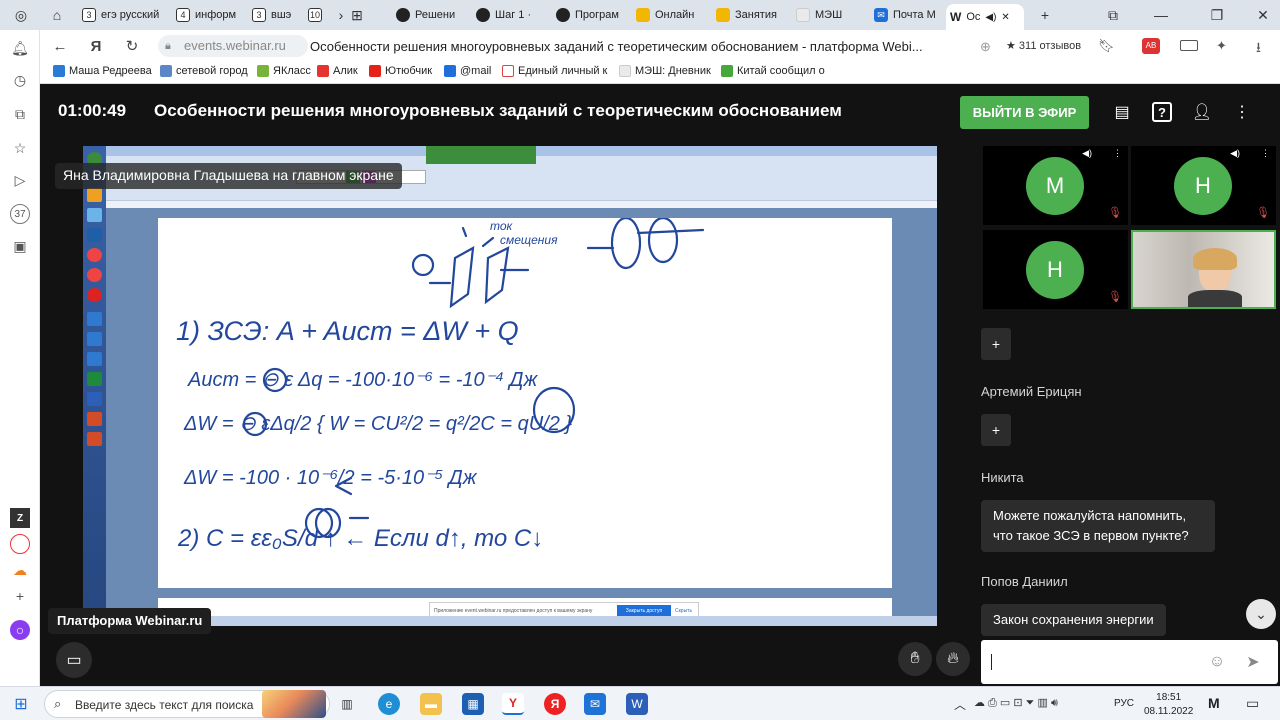  I want to click on tray-expand-icon: ︿, so click(960, 704).